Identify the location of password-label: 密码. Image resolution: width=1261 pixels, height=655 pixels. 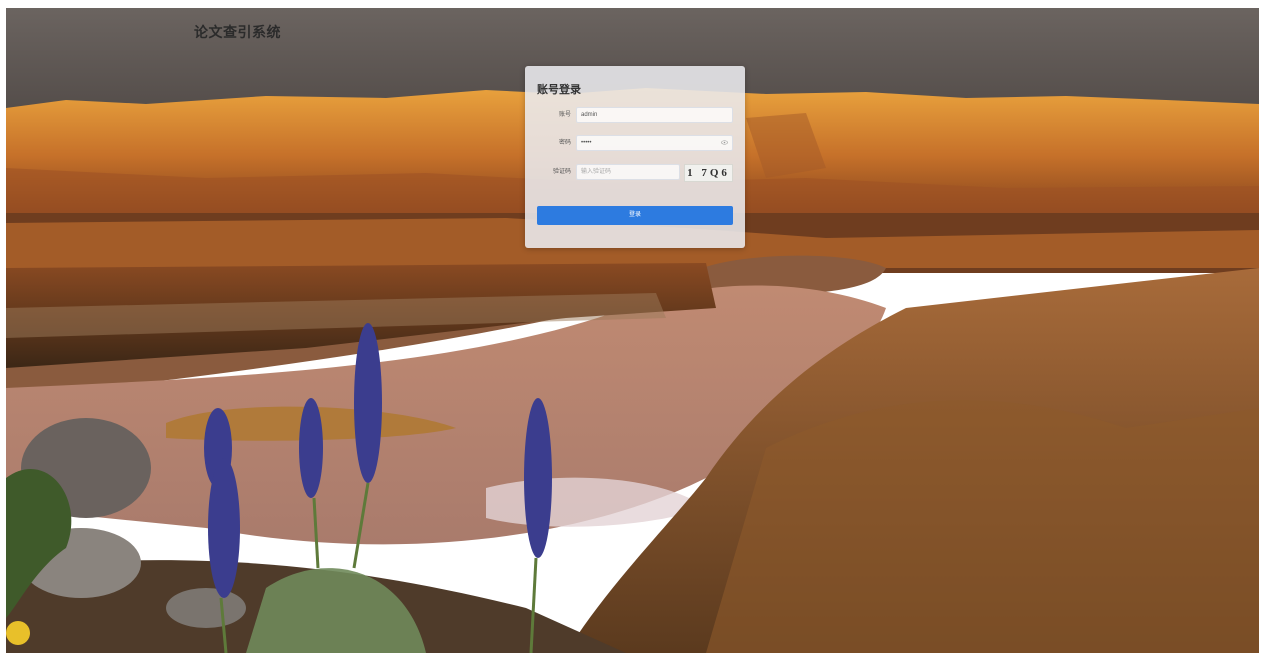
(564, 143).